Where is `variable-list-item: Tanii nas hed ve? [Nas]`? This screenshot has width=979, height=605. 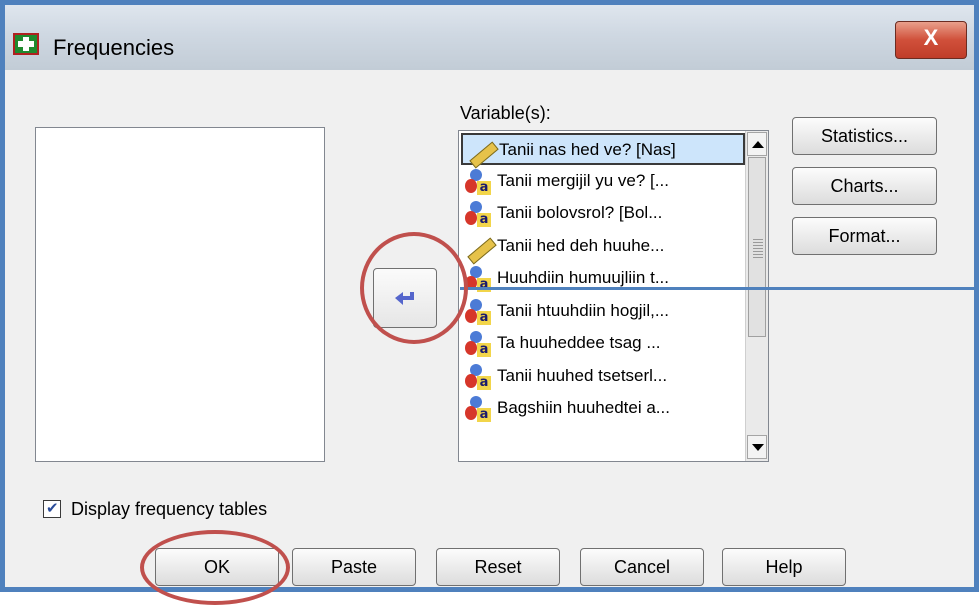
variable-list-item: Tanii nas hed ve? [Nas] is located at coordinates (603, 151).